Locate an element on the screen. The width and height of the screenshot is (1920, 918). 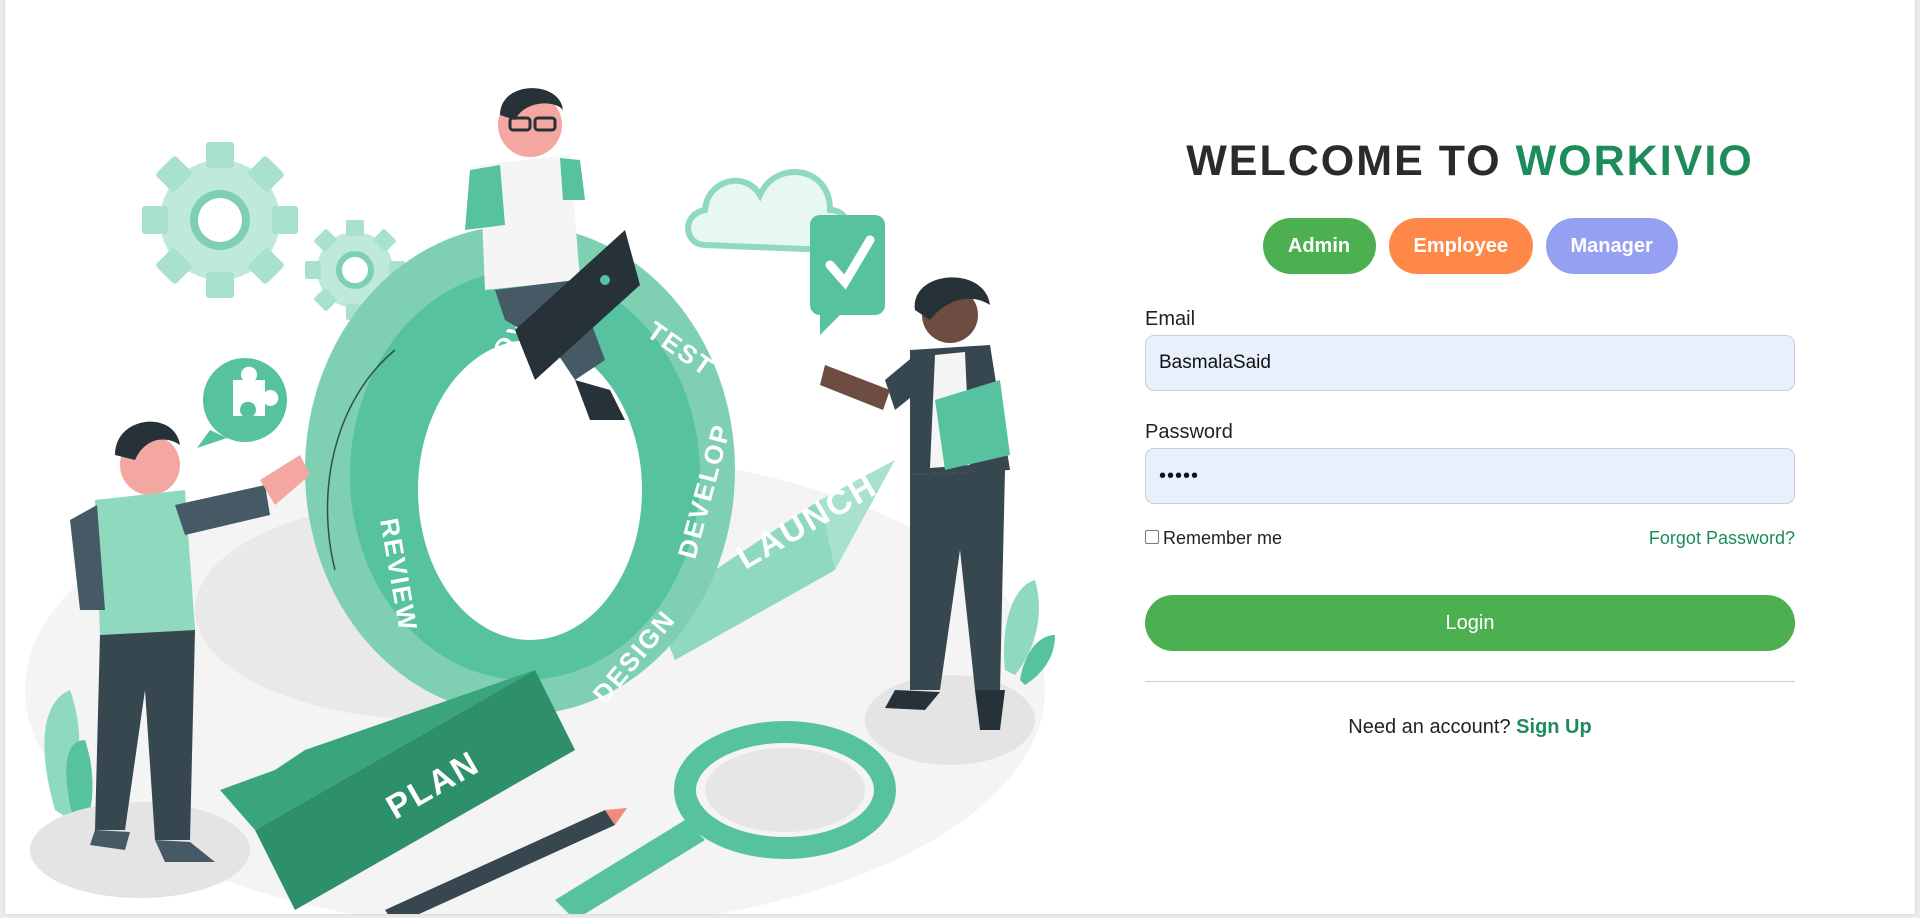
email-field: BasmalaSaid is located at coordinates (1470, 363).